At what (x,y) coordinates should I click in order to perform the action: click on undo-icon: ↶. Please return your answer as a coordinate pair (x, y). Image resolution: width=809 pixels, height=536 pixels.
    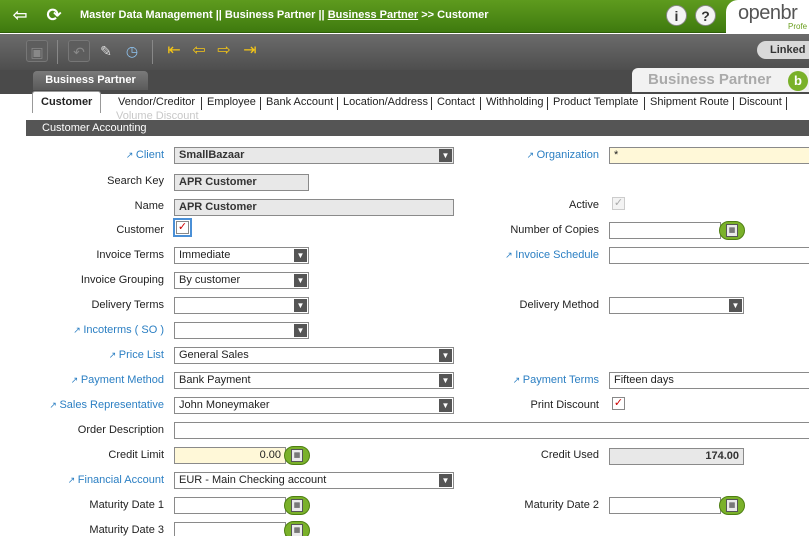
    Looking at the image, I should click on (79, 51).